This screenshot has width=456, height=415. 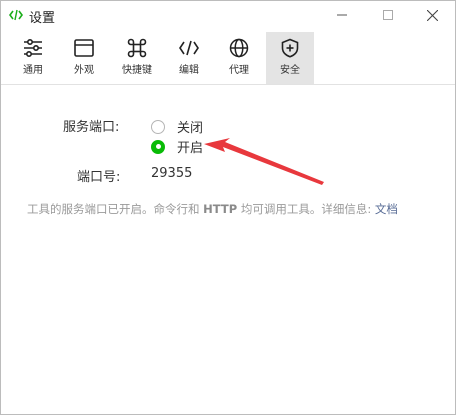 What do you see at coordinates (84, 48) in the screenshot?
I see `window-icon` at bounding box center [84, 48].